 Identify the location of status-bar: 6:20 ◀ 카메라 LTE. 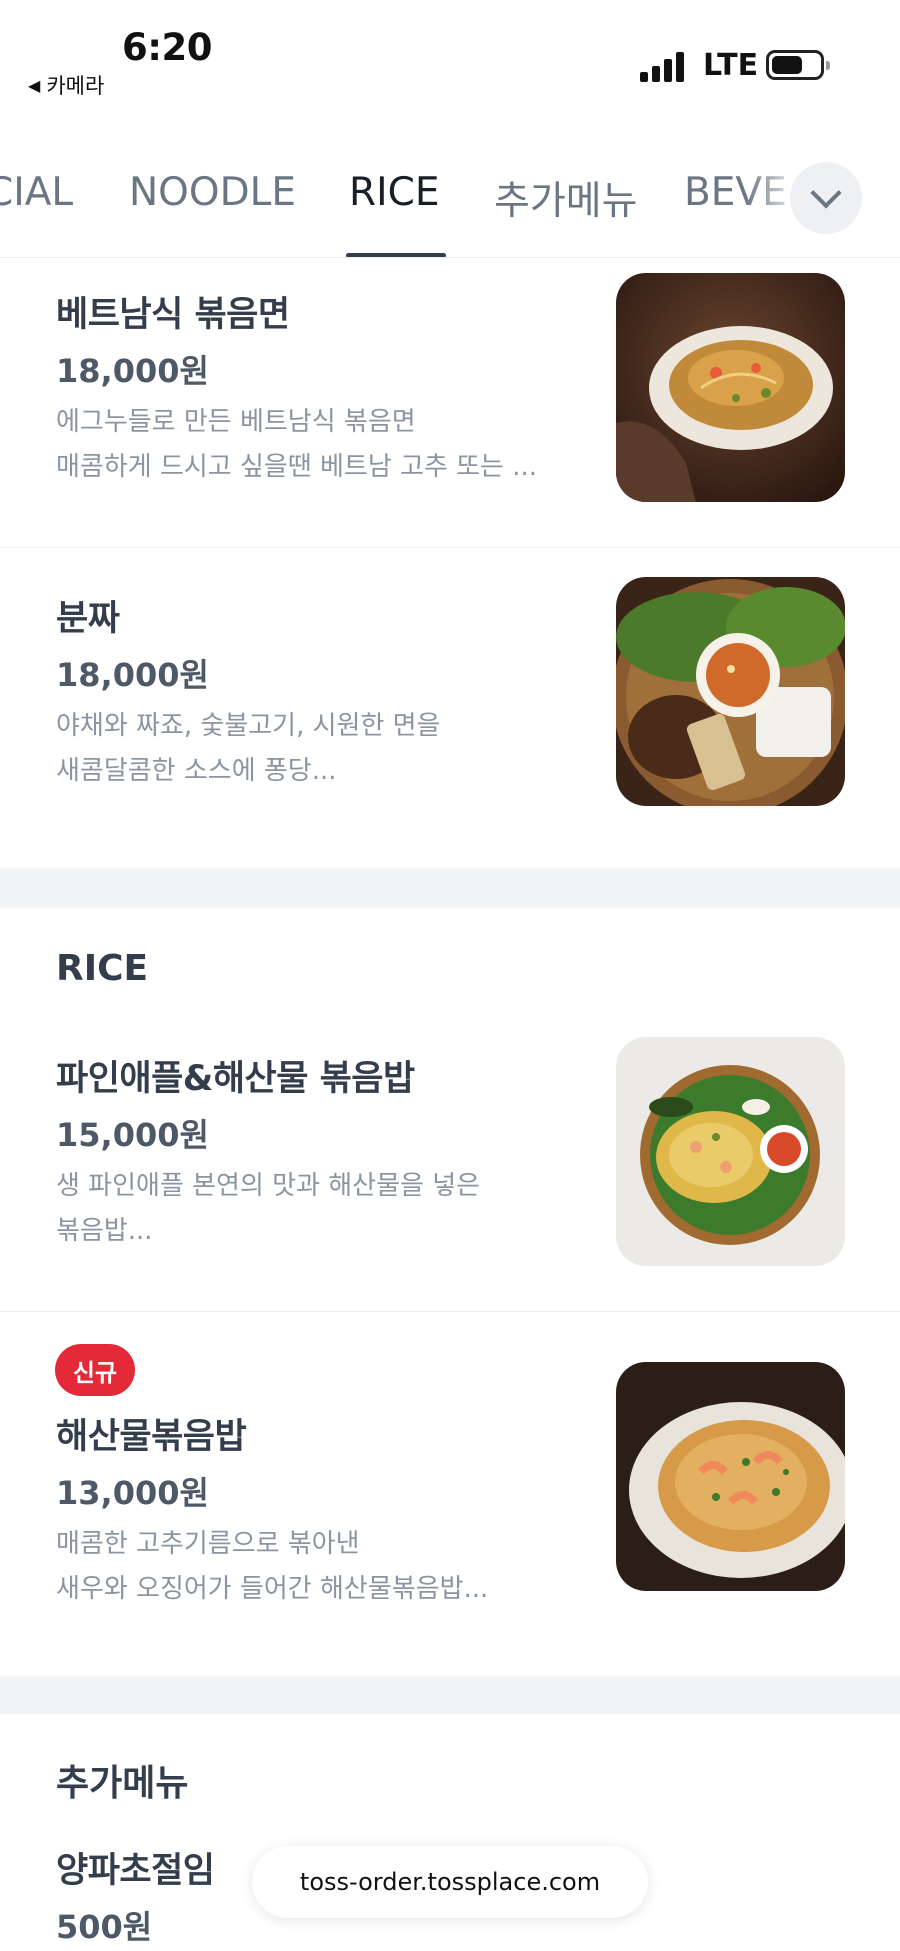
(450, 55).